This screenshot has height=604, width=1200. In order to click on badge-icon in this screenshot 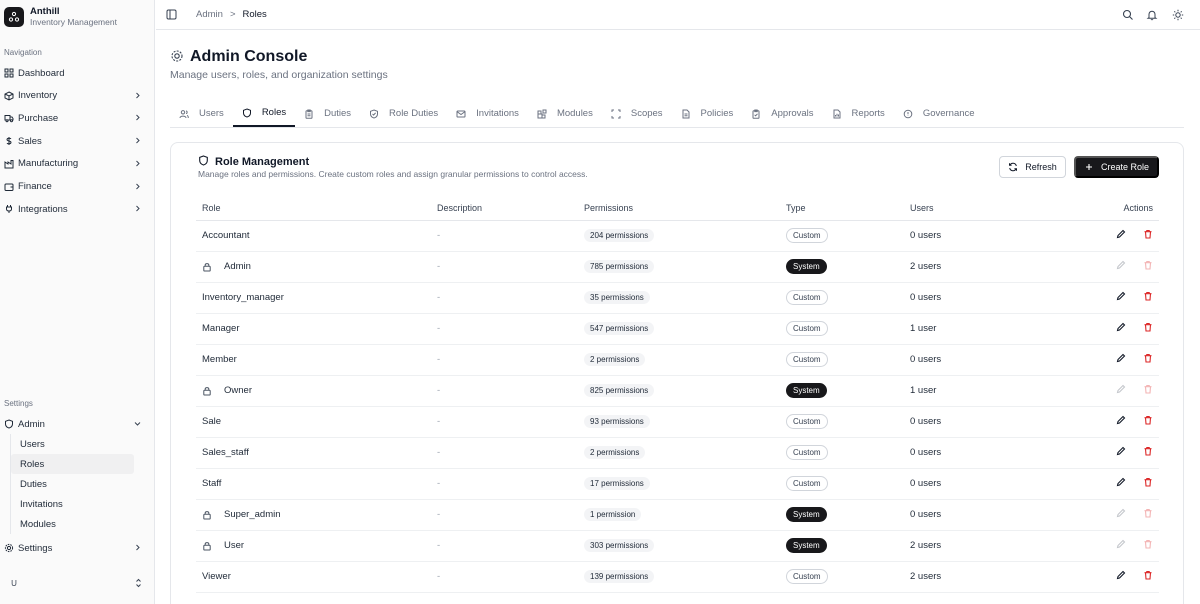, I will do `click(910, 114)`.